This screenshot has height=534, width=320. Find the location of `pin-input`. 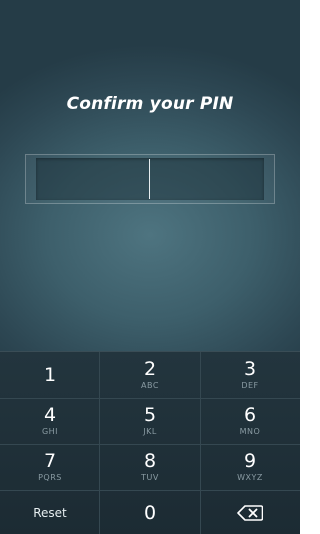

pin-input is located at coordinates (150, 179).